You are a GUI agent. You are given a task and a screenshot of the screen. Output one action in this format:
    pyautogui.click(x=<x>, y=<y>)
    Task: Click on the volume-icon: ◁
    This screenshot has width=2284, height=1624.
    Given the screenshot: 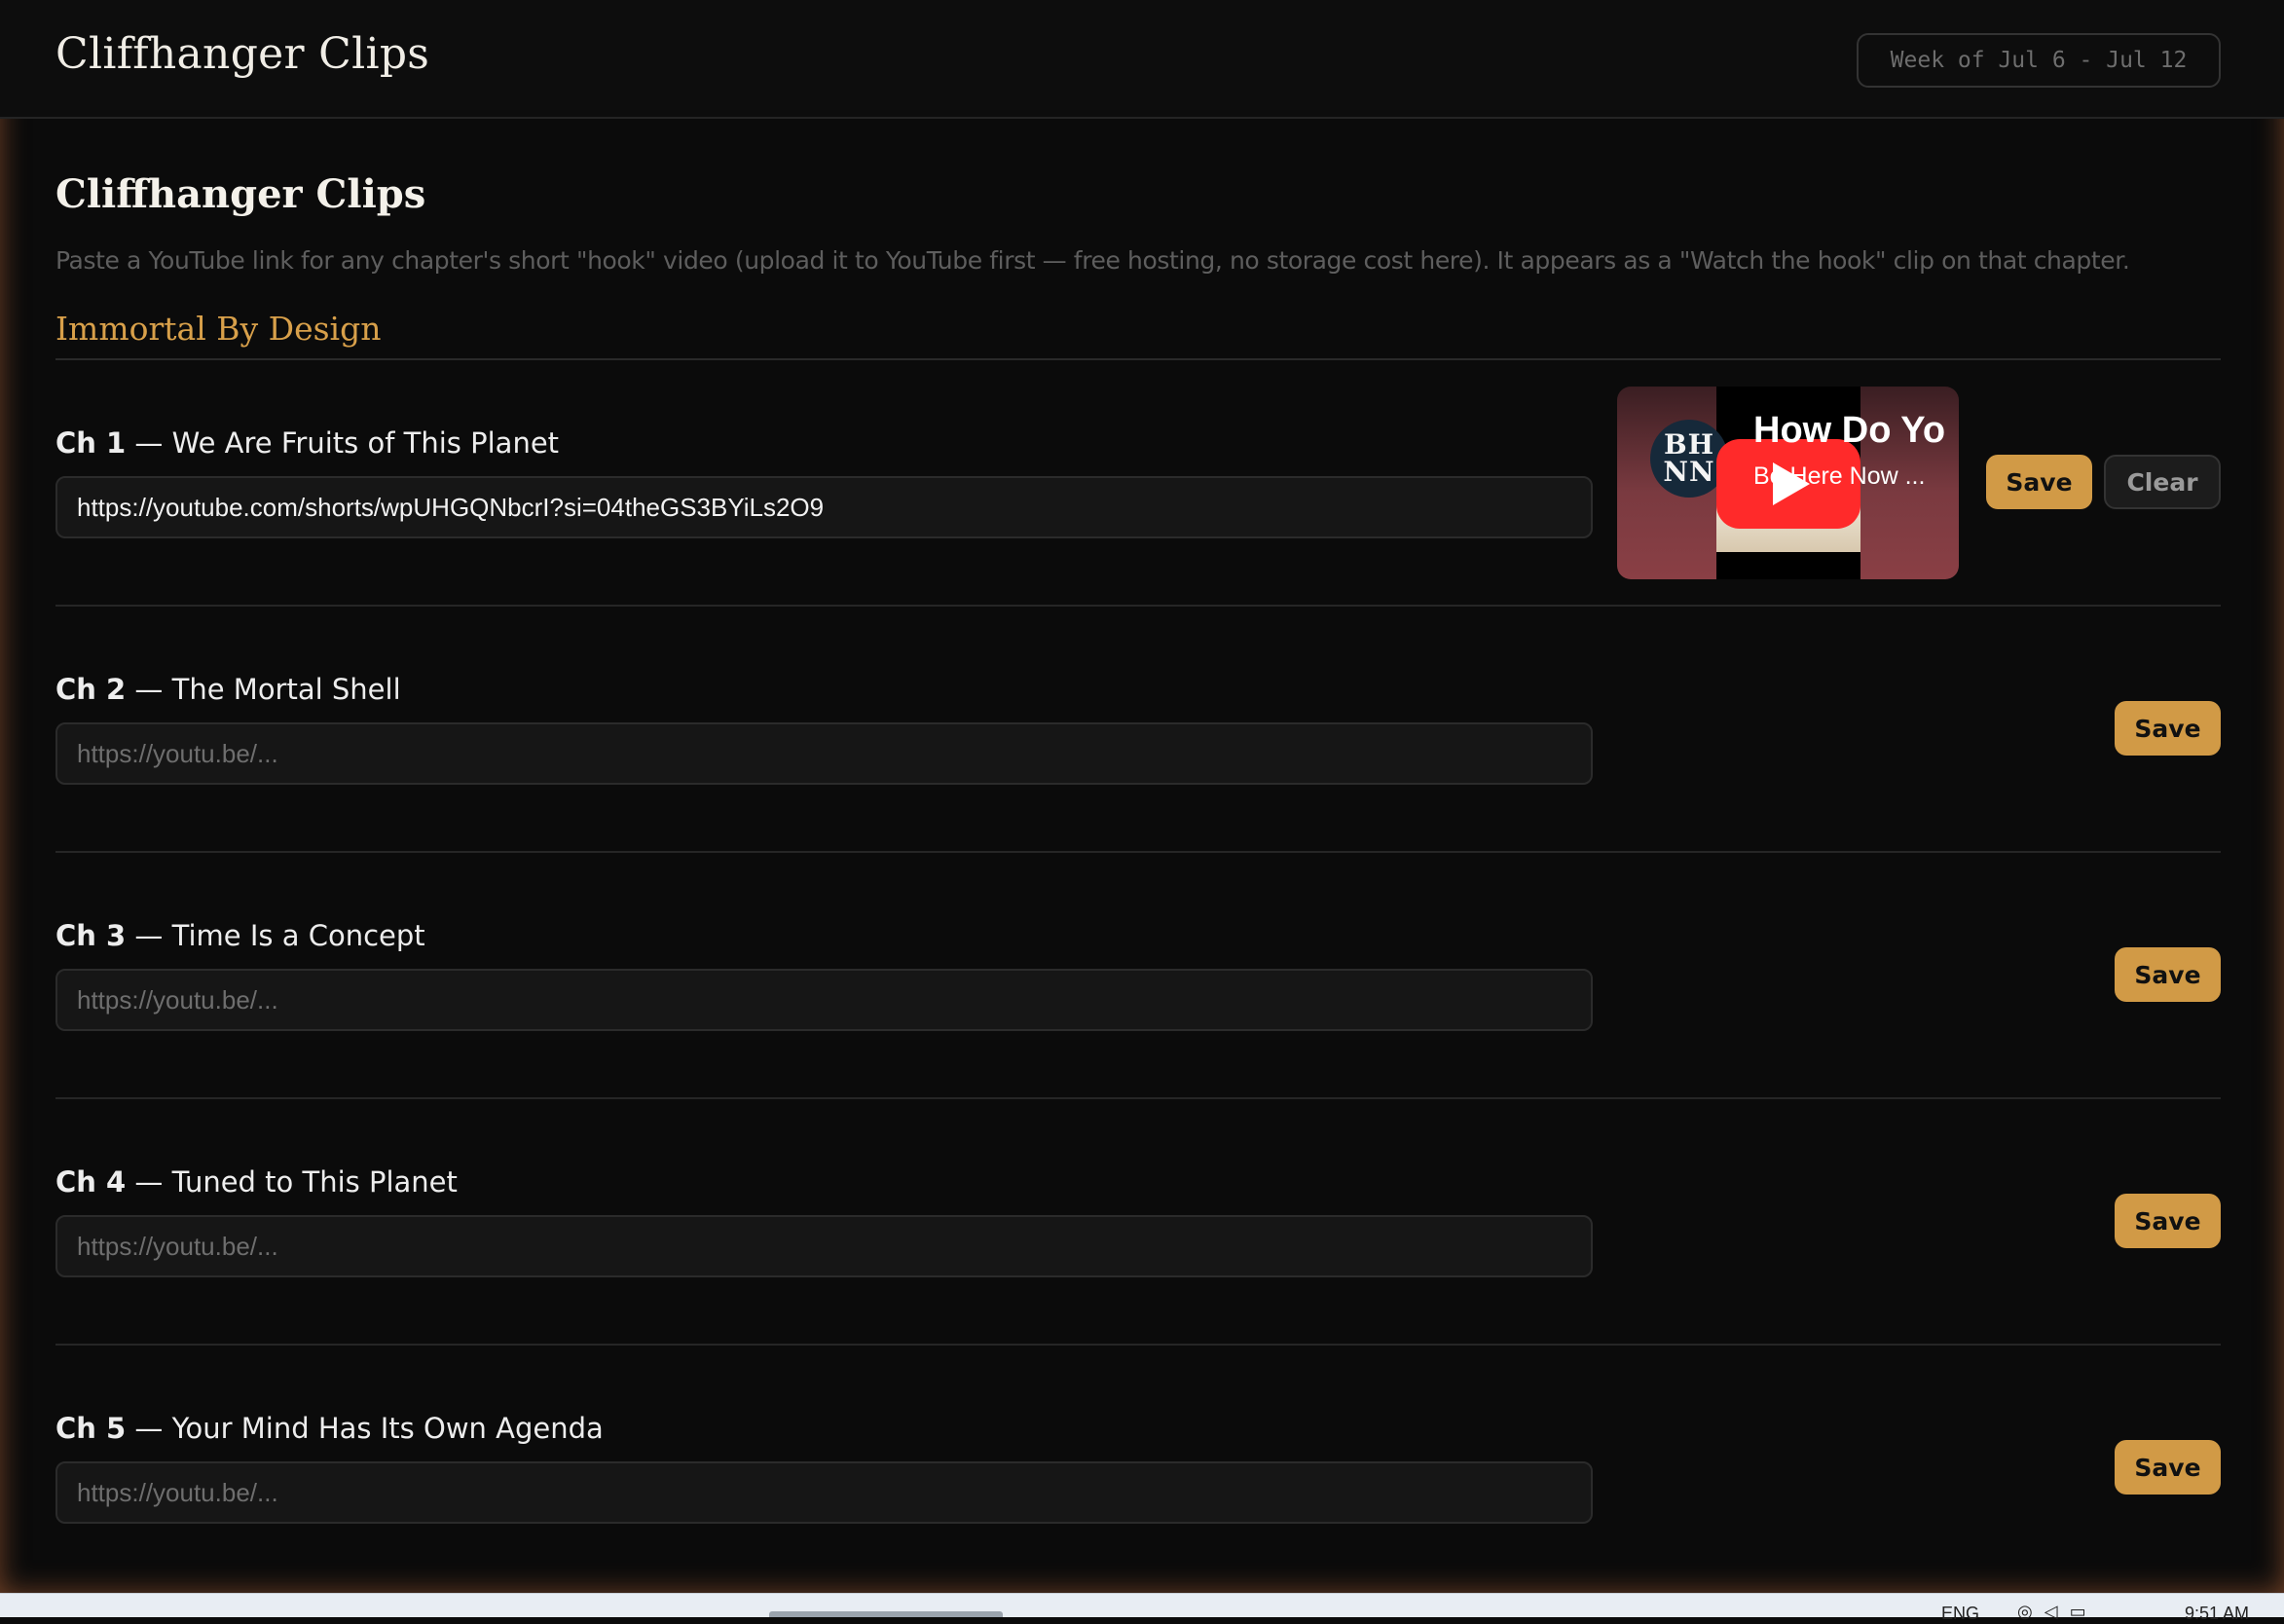 What is the action you would take?
    pyautogui.click(x=2058, y=1611)
    